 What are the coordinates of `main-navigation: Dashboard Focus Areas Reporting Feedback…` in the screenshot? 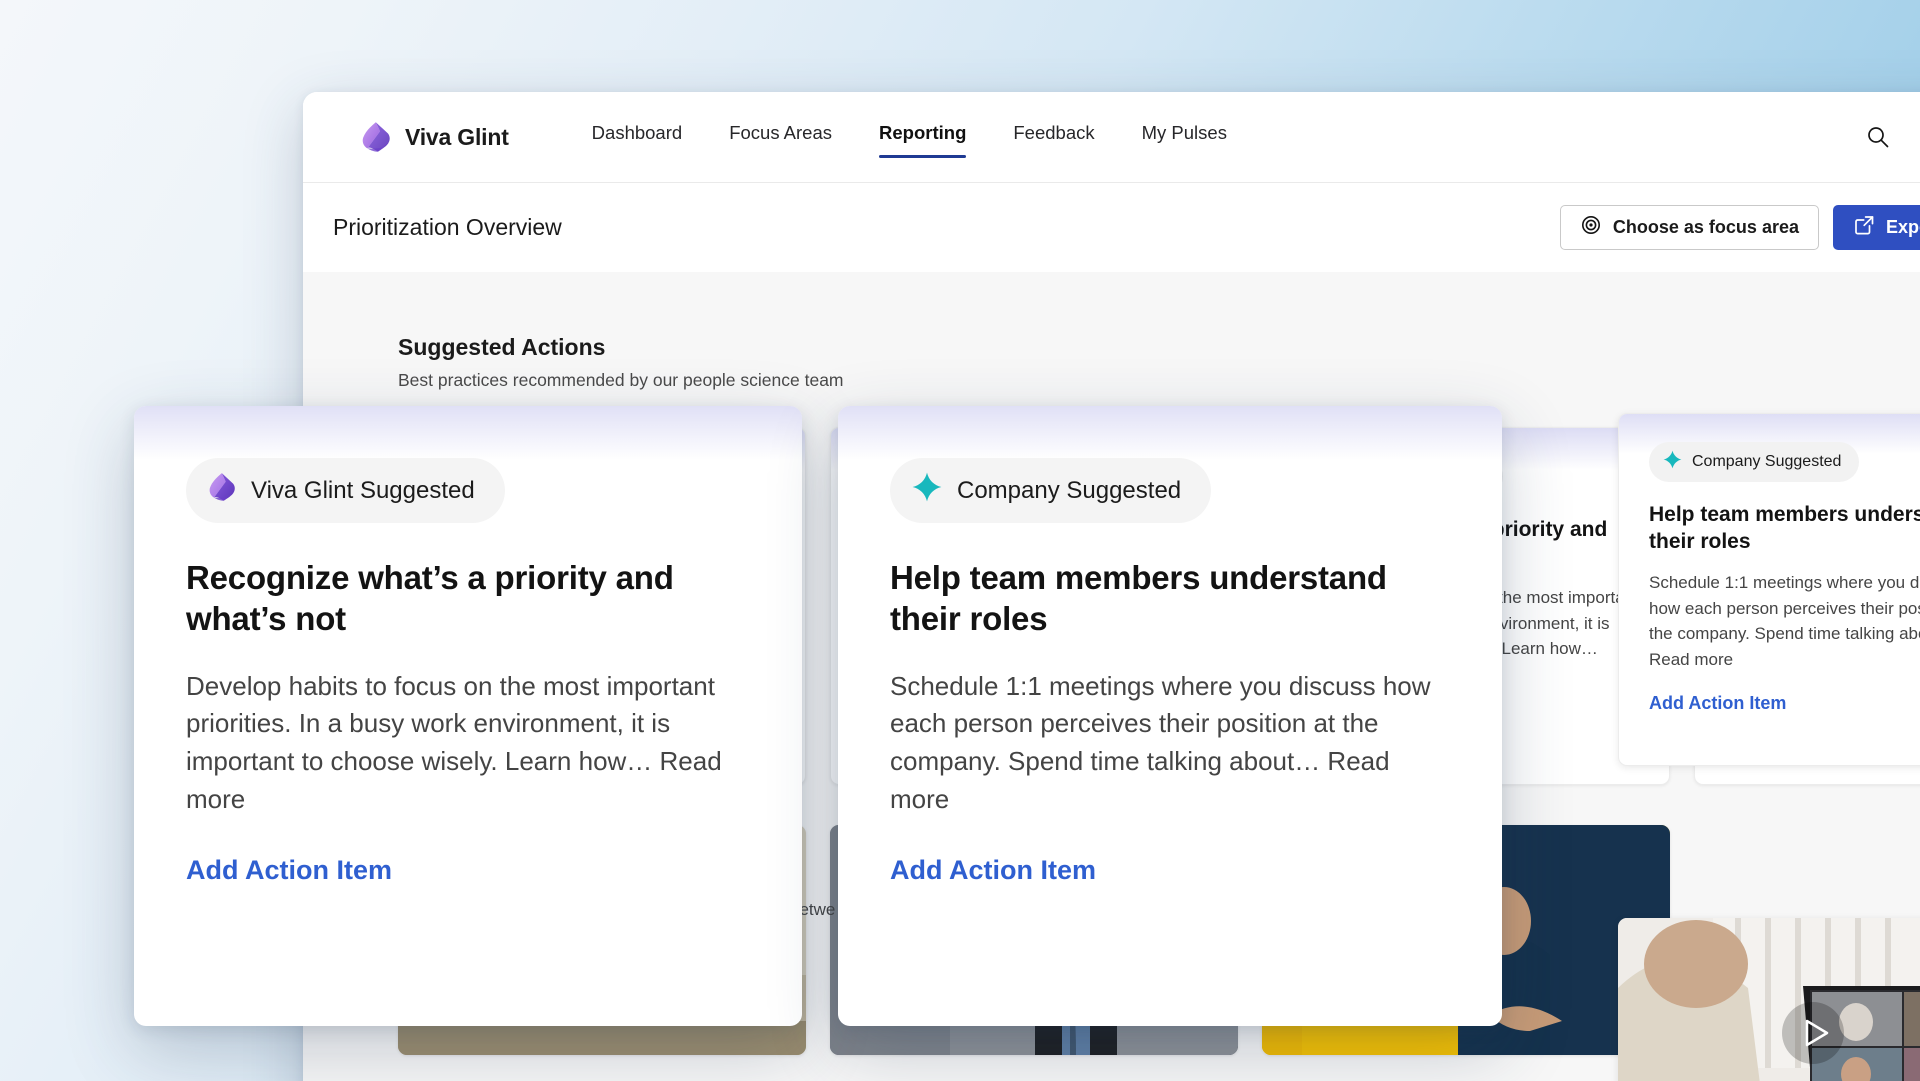 It's located at (909, 137).